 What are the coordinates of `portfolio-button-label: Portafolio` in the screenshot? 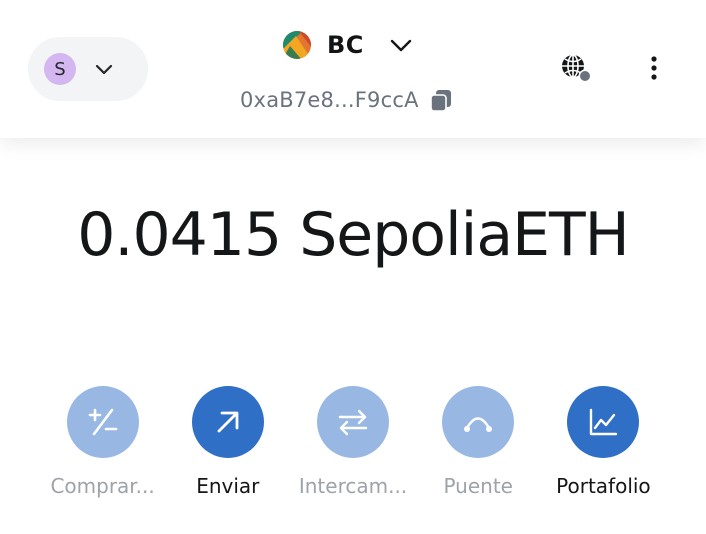 It's located at (603, 486).